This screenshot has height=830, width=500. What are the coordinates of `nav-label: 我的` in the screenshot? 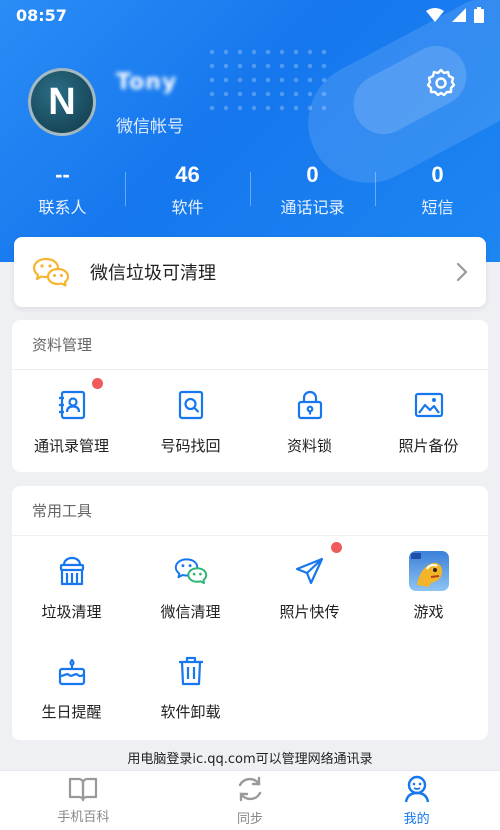 It's located at (416, 819).